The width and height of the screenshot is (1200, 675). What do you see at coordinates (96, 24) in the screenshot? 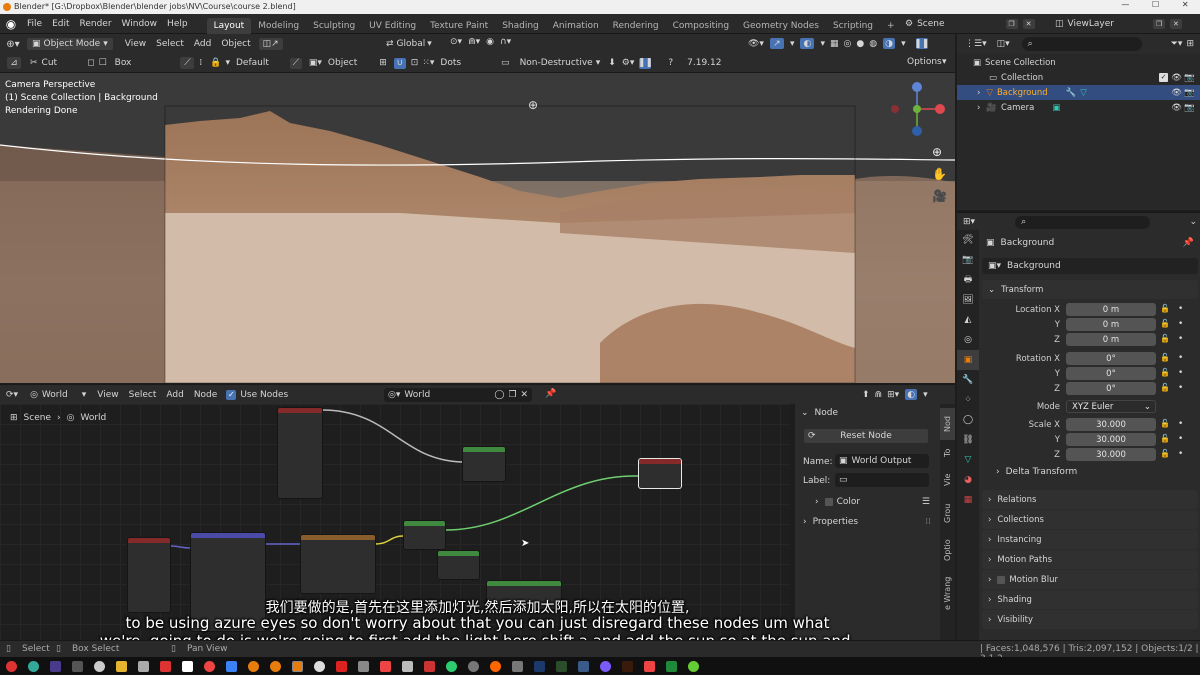
I see `menu-render: Render` at bounding box center [96, 24].